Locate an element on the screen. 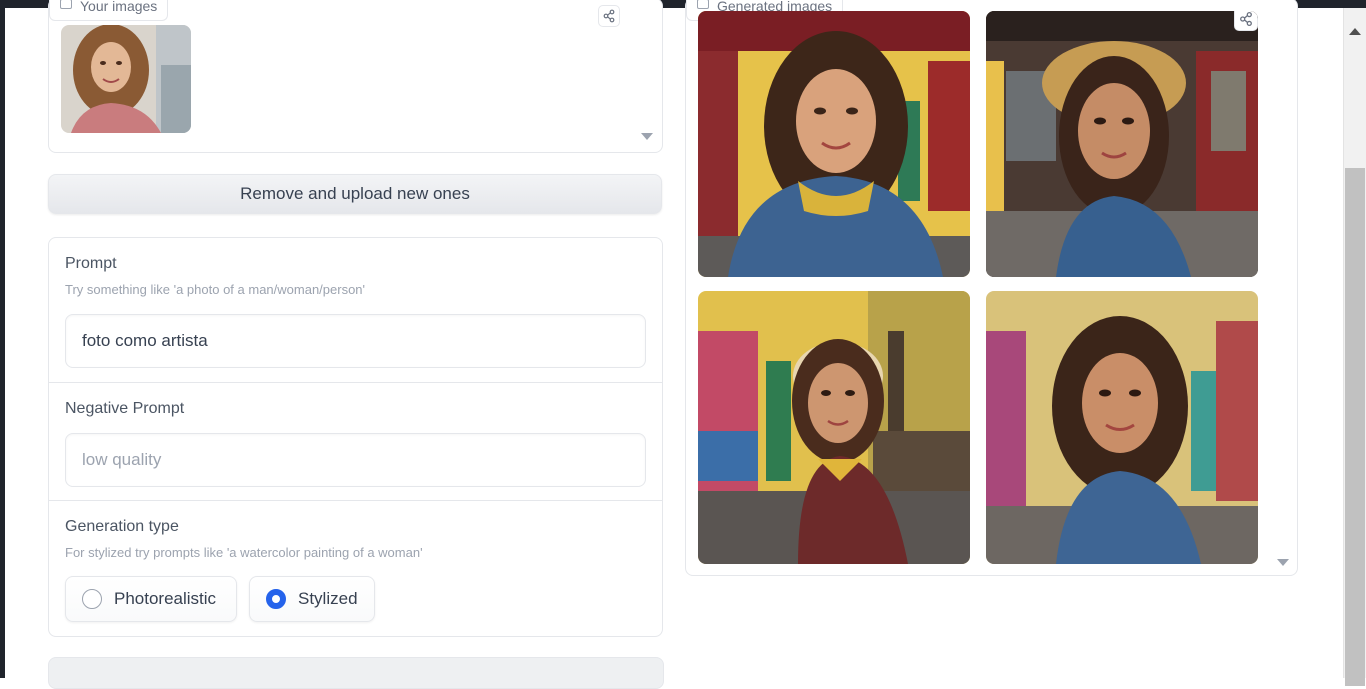 The height and width of the screenshot is (689, 1366). scrollbar-thumb is located at coordinates (1355, 427).